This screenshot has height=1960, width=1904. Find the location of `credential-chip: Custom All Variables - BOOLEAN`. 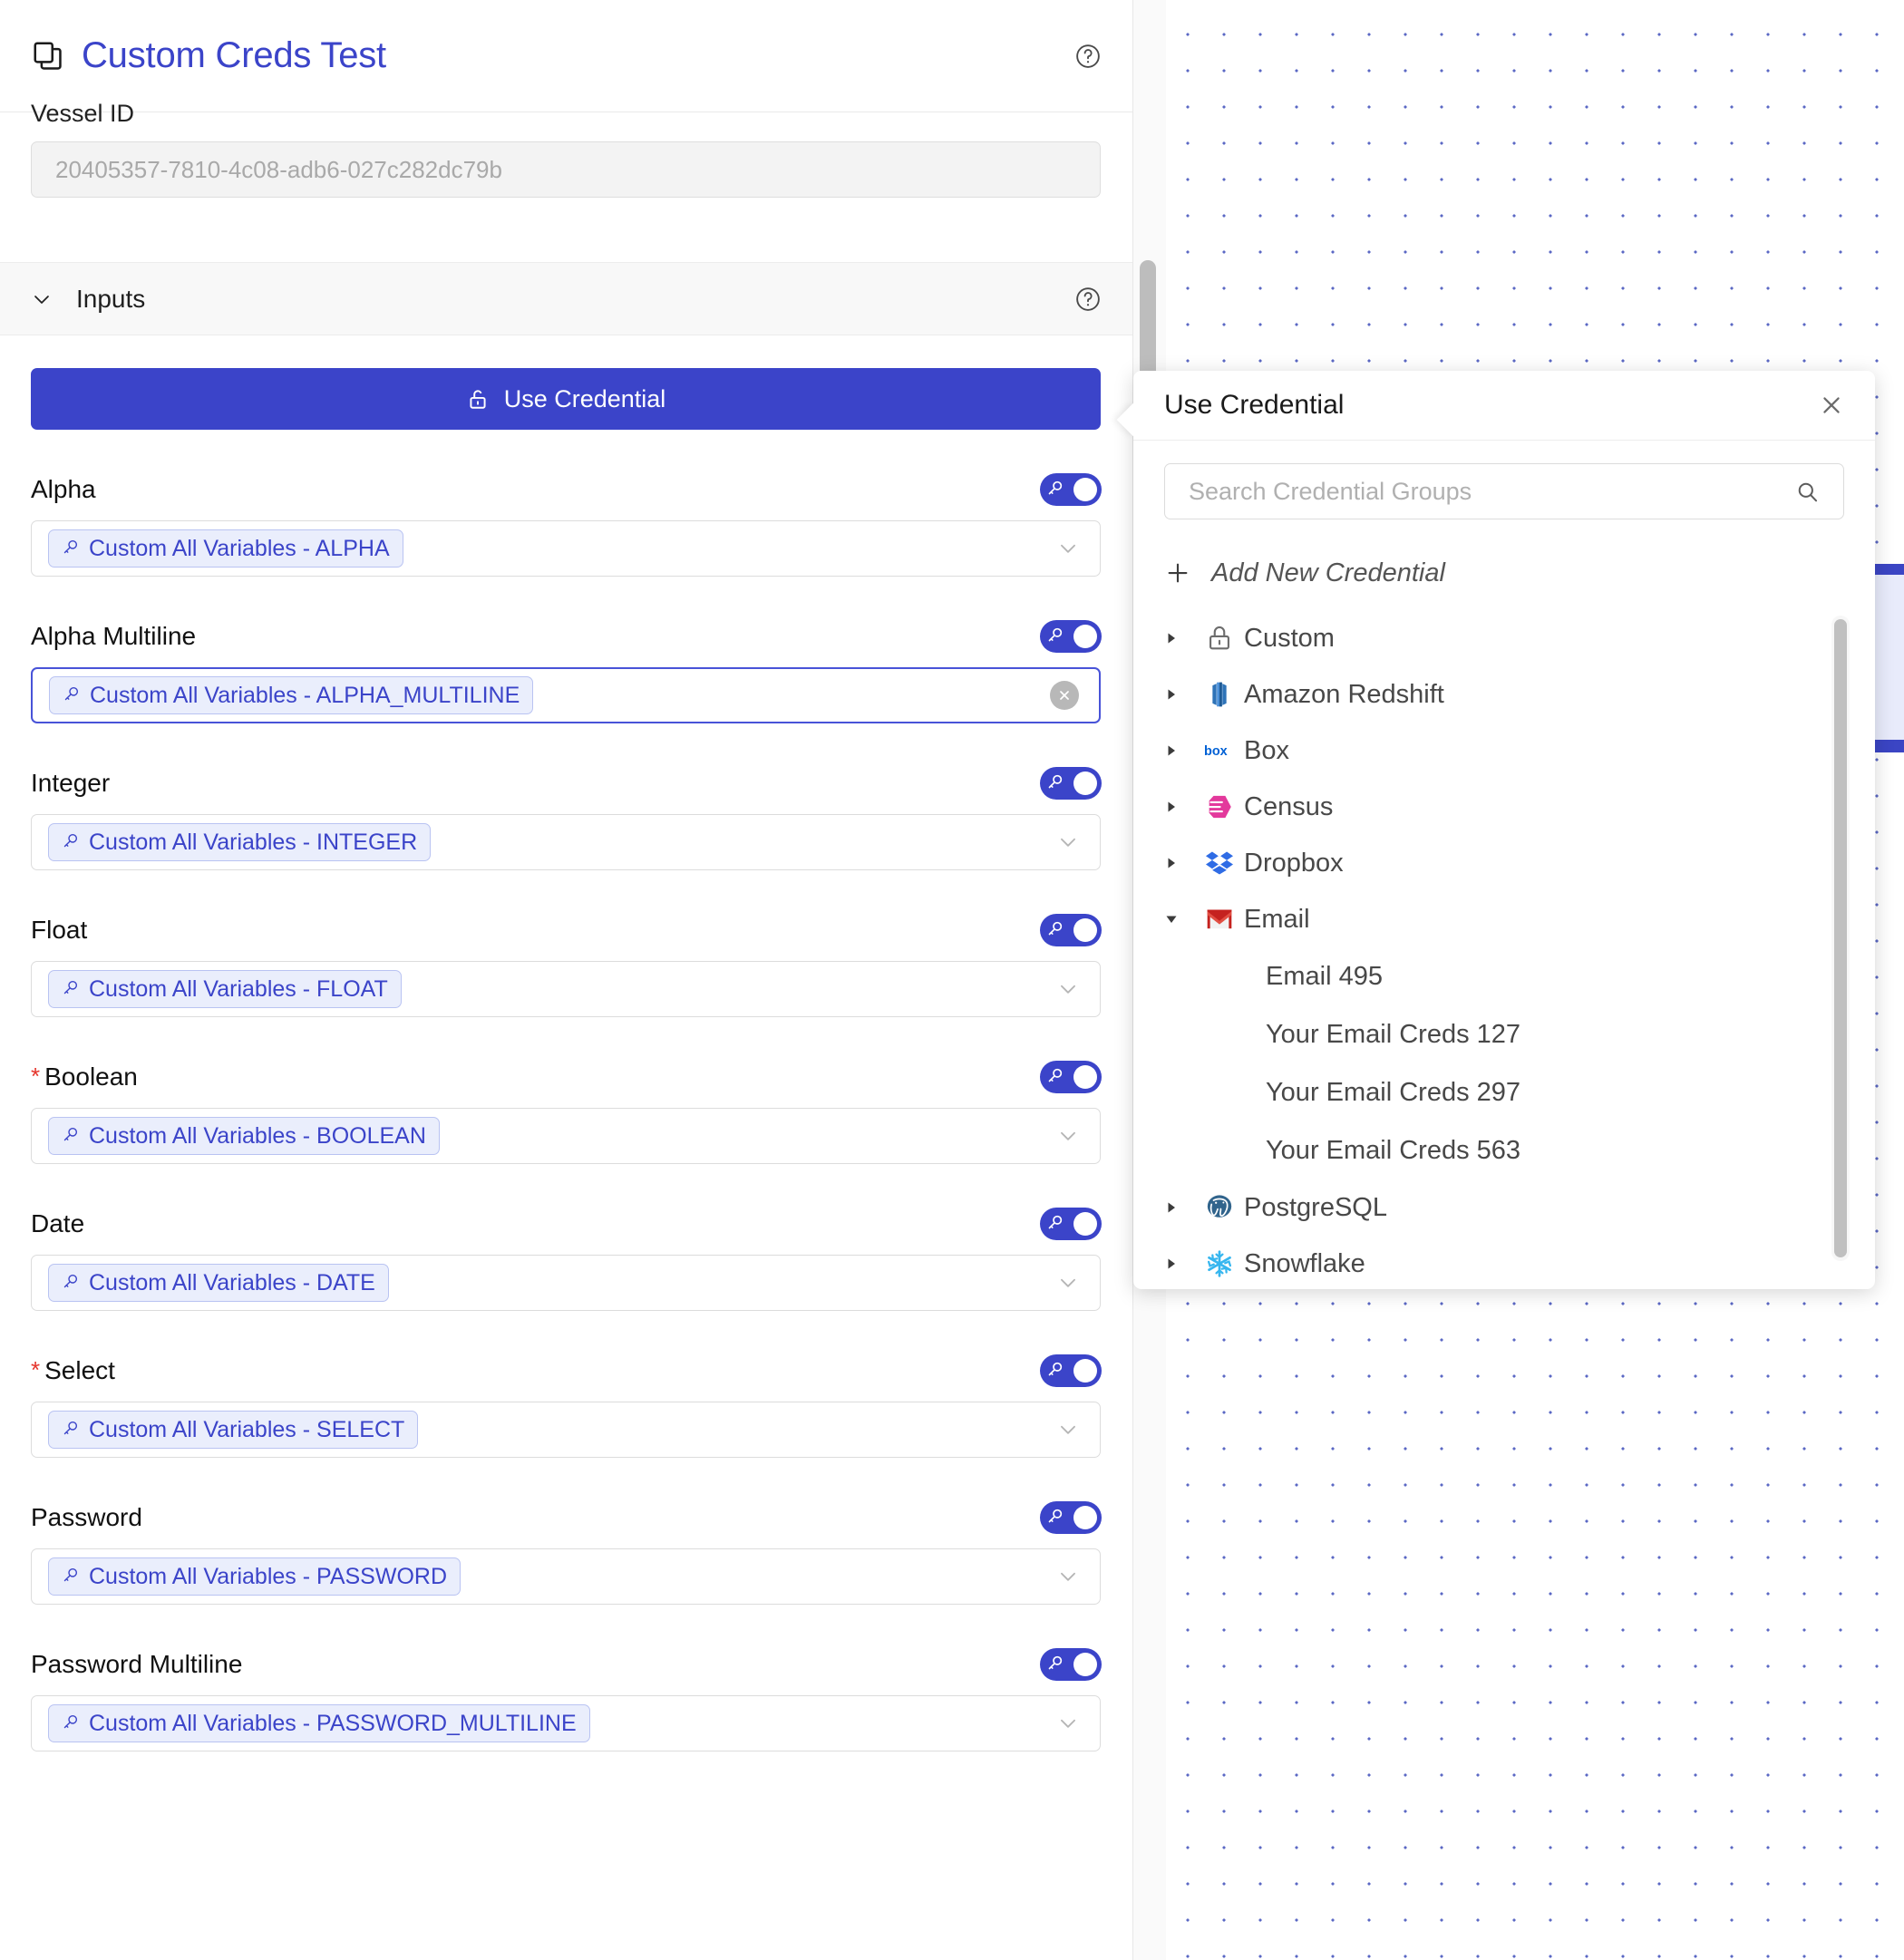

credential-chip: Custom All Variables - BOOLEAN is located at coordinates (244, 1136).